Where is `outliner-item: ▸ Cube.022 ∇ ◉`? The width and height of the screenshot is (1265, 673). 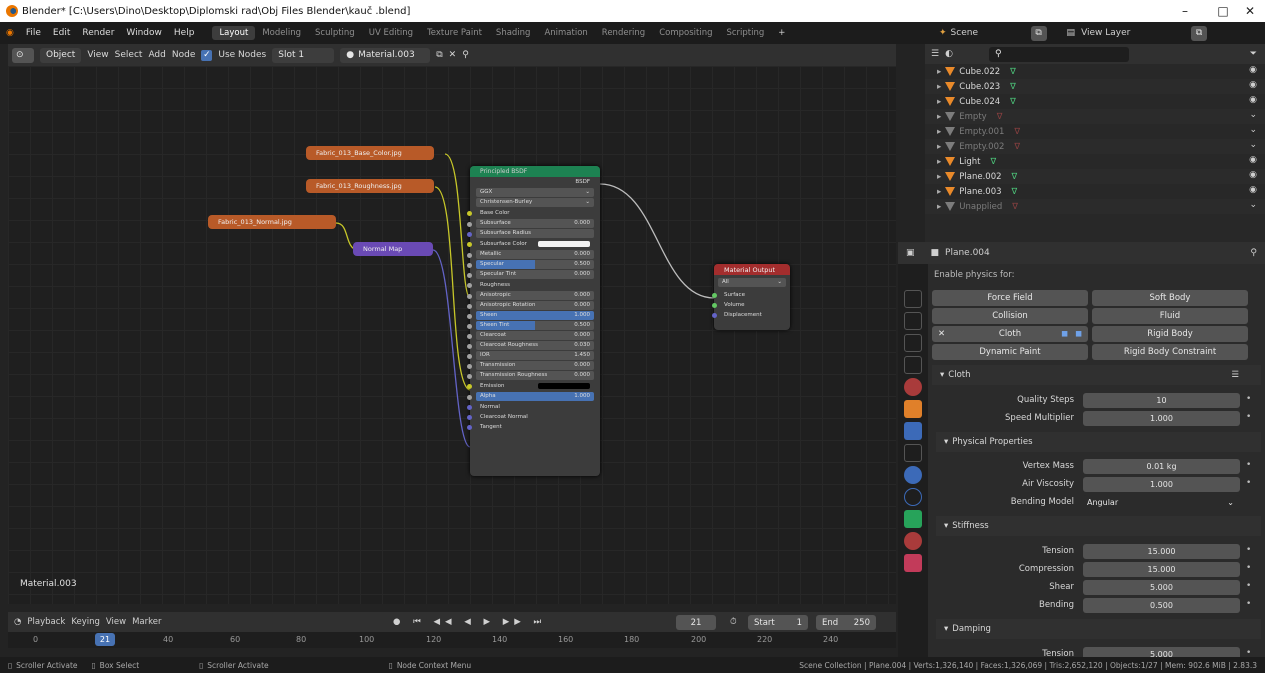
outliner-item: ▸ Cube.022 ∇ ◉ is located at coordinates (1095, 71).